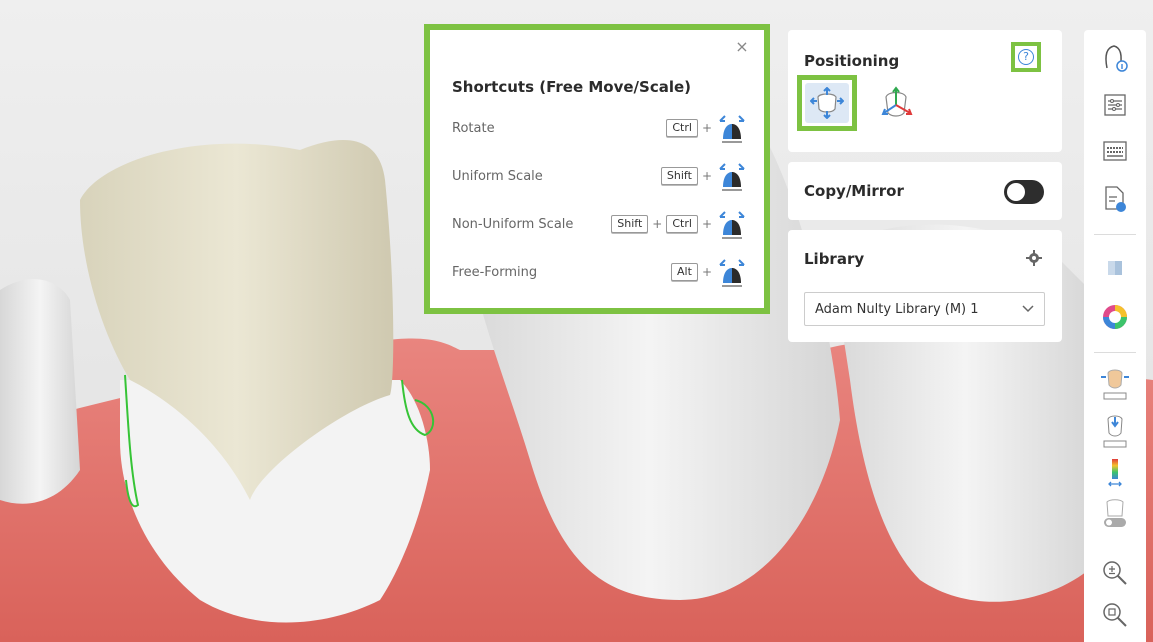 This screenshot has height=642, width=1153. I want to click on document-button, so click(1115, 199).